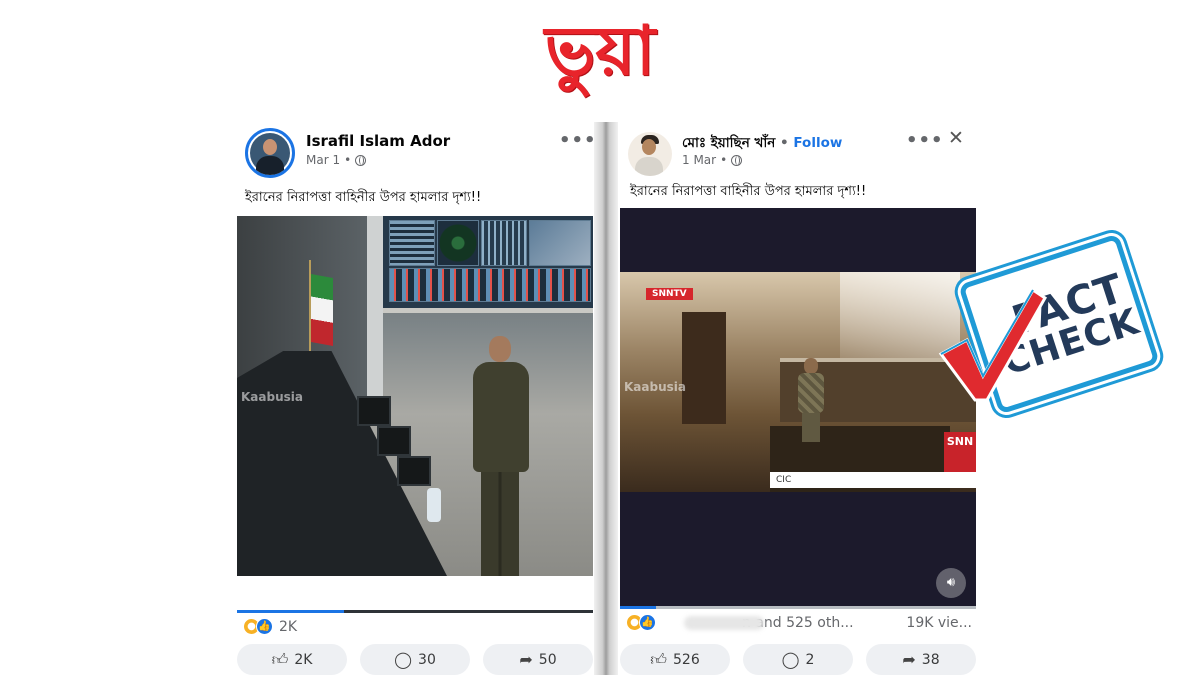 This screenshot has width=1200, height=675. I want to click on post-actions: 👍︎ 526 ◯ 2 ➦ 38, so click(798, 659).